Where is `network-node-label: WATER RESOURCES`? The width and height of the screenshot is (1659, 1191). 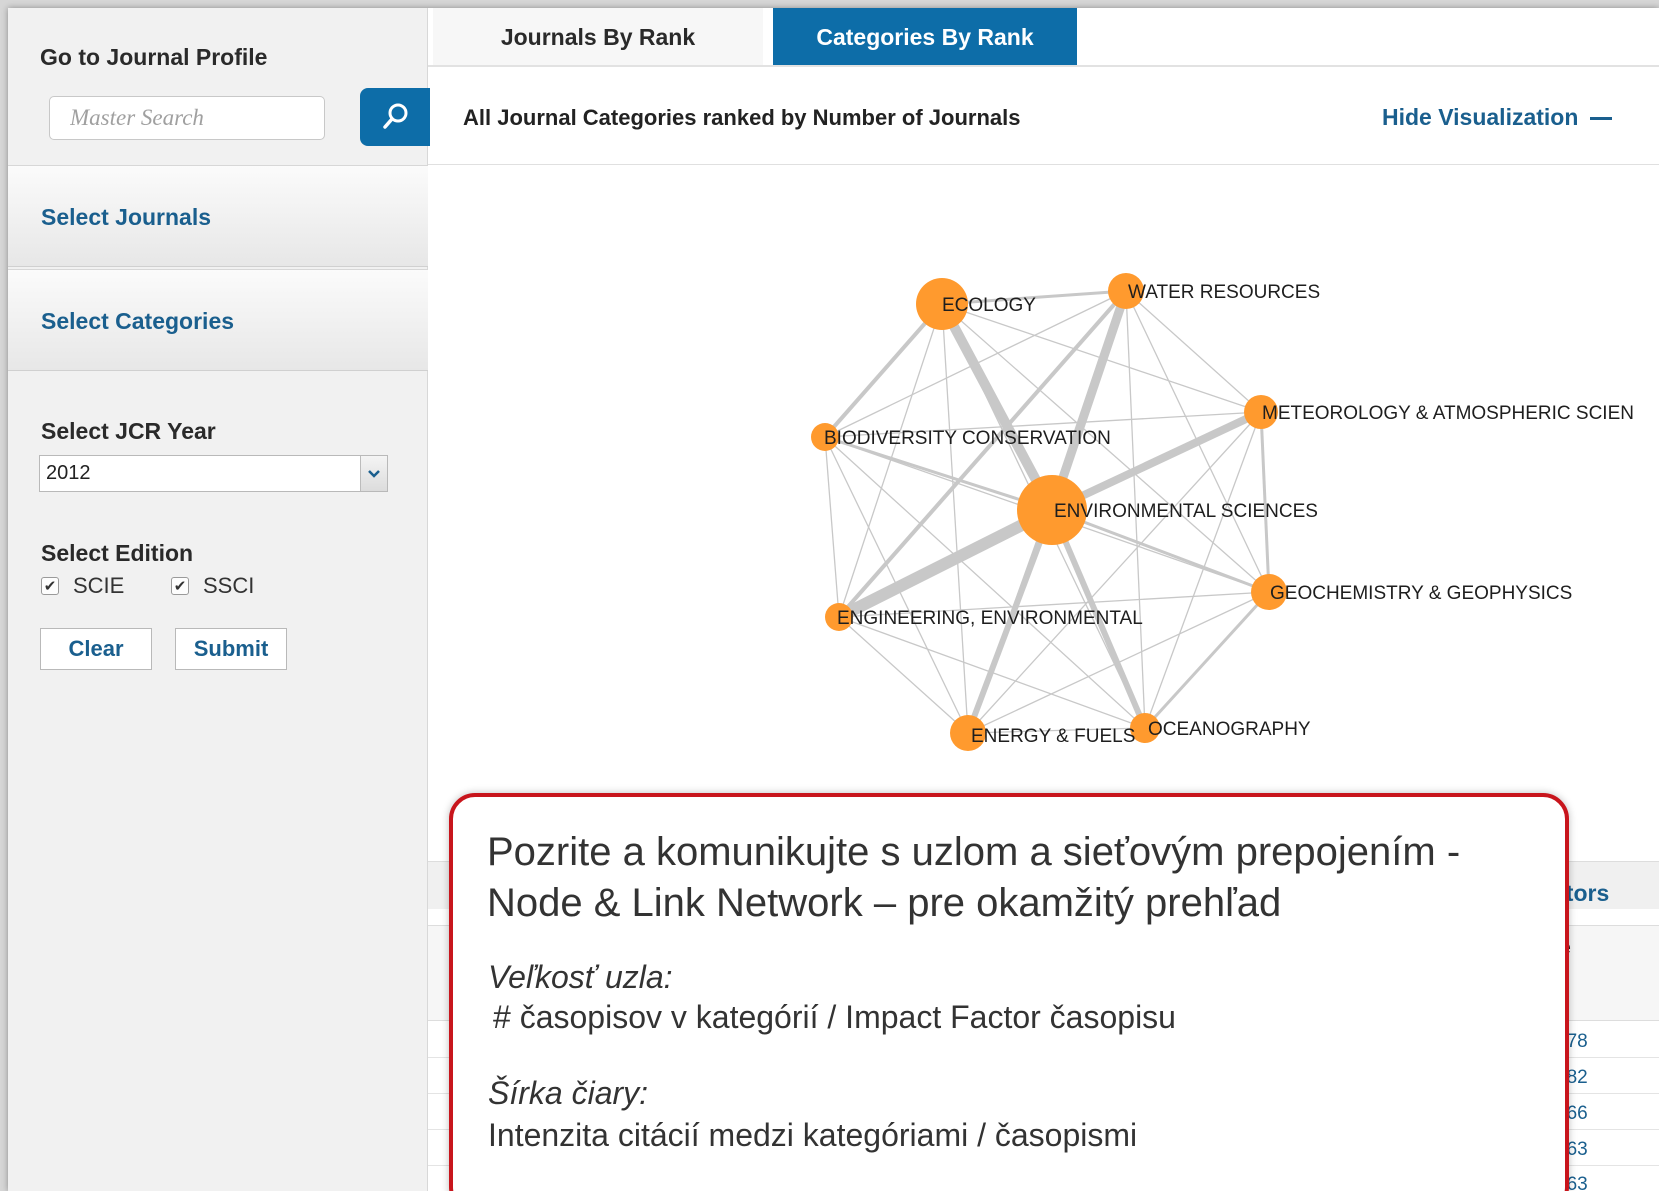
network-node-label: WATER RESOURCES is located at coordinates (1224, 292).